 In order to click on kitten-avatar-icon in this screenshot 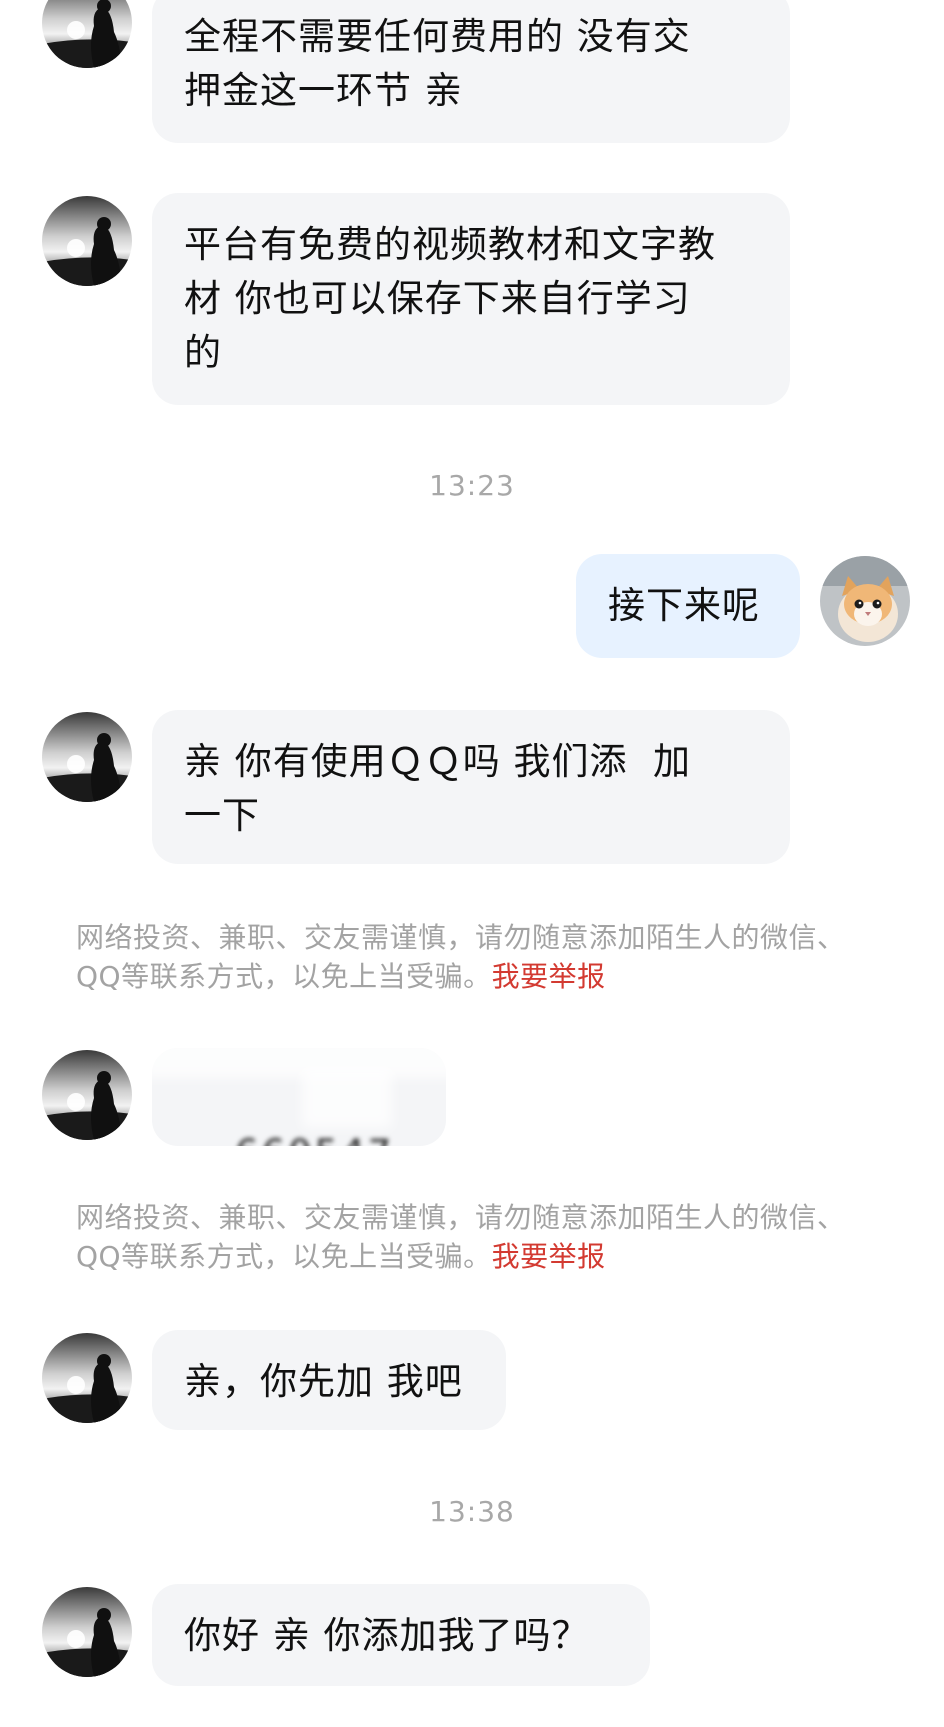, I will do `click(865, 601)`.